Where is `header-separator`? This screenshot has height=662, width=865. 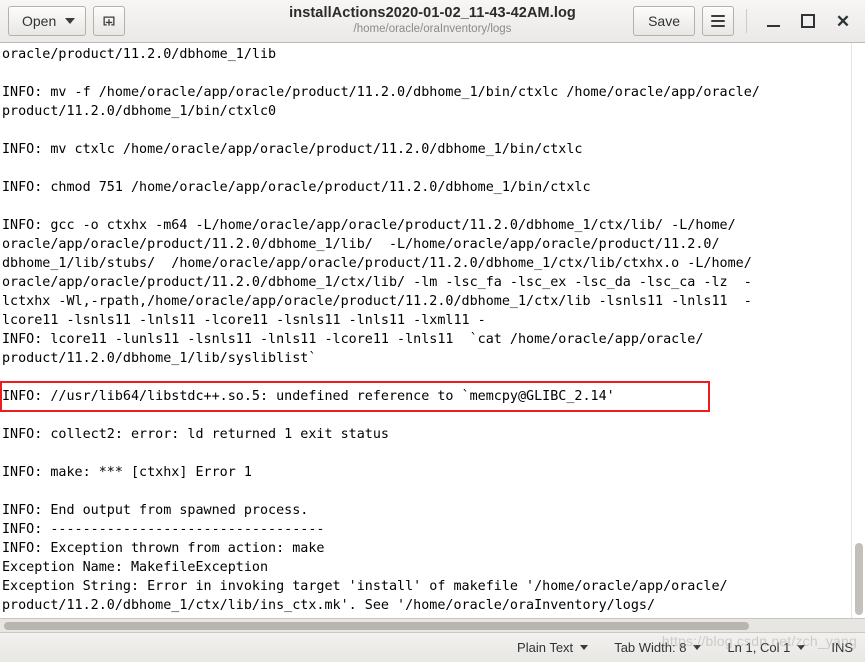 header-separator is located at coordinates (746, 21).